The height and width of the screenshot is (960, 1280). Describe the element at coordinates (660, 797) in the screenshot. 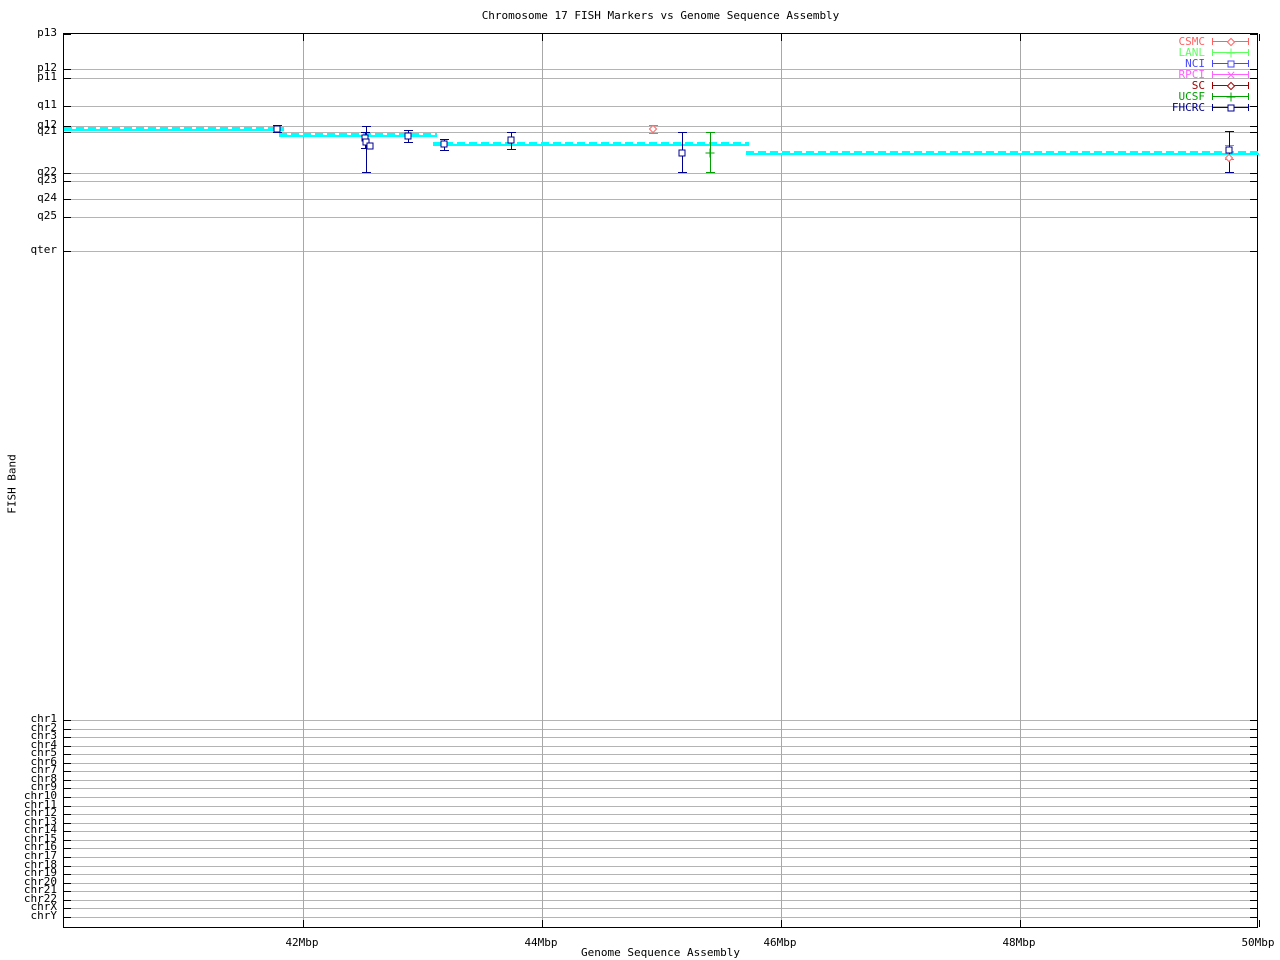

I see `y-gridline-chr10` at that location.